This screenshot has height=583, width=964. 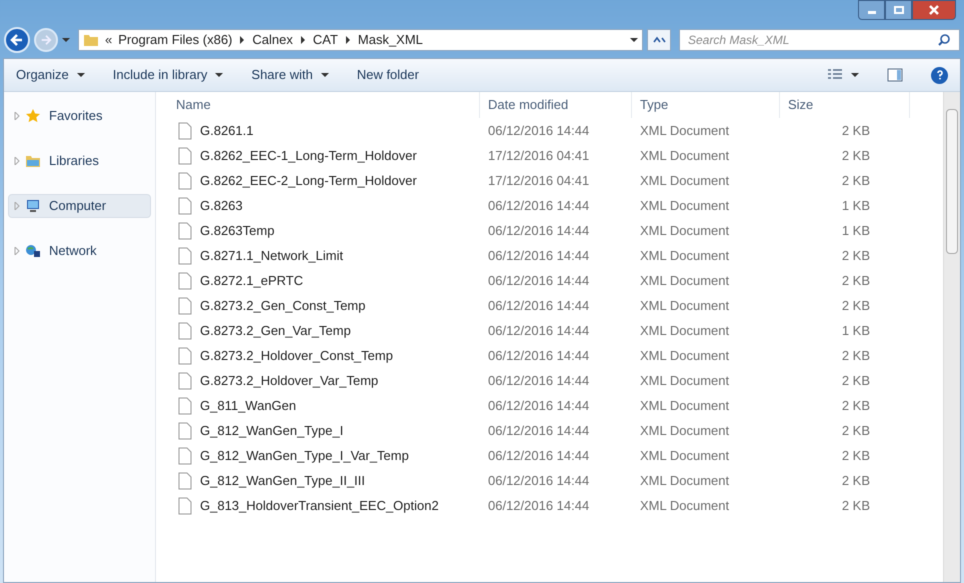 I want to click on nav-item: Computer, so click(x=79, y=206).